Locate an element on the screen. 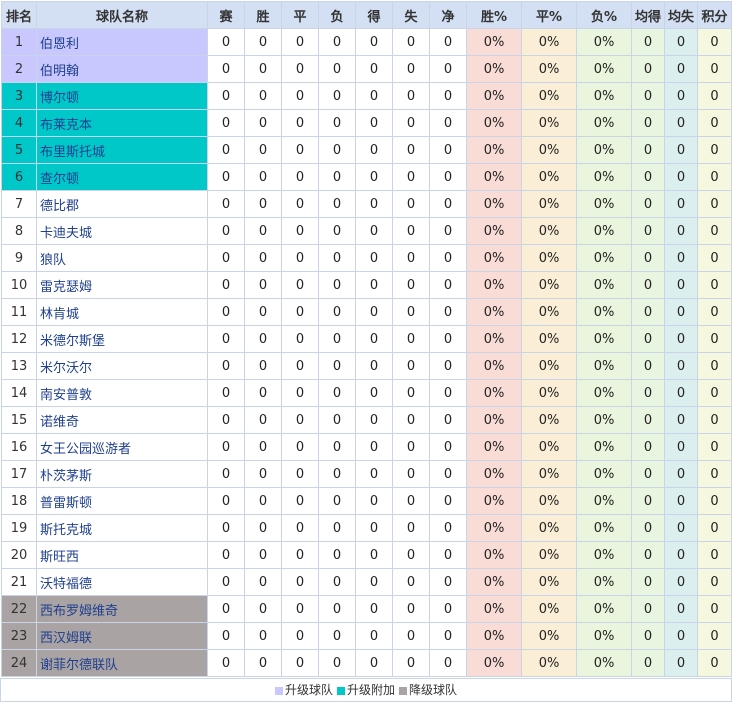  table-row: 17 朴茨茅斯 0 0 0 0 0 0 0 0% 0% 0% 0 0 0 is located at coordinates (366, 474).